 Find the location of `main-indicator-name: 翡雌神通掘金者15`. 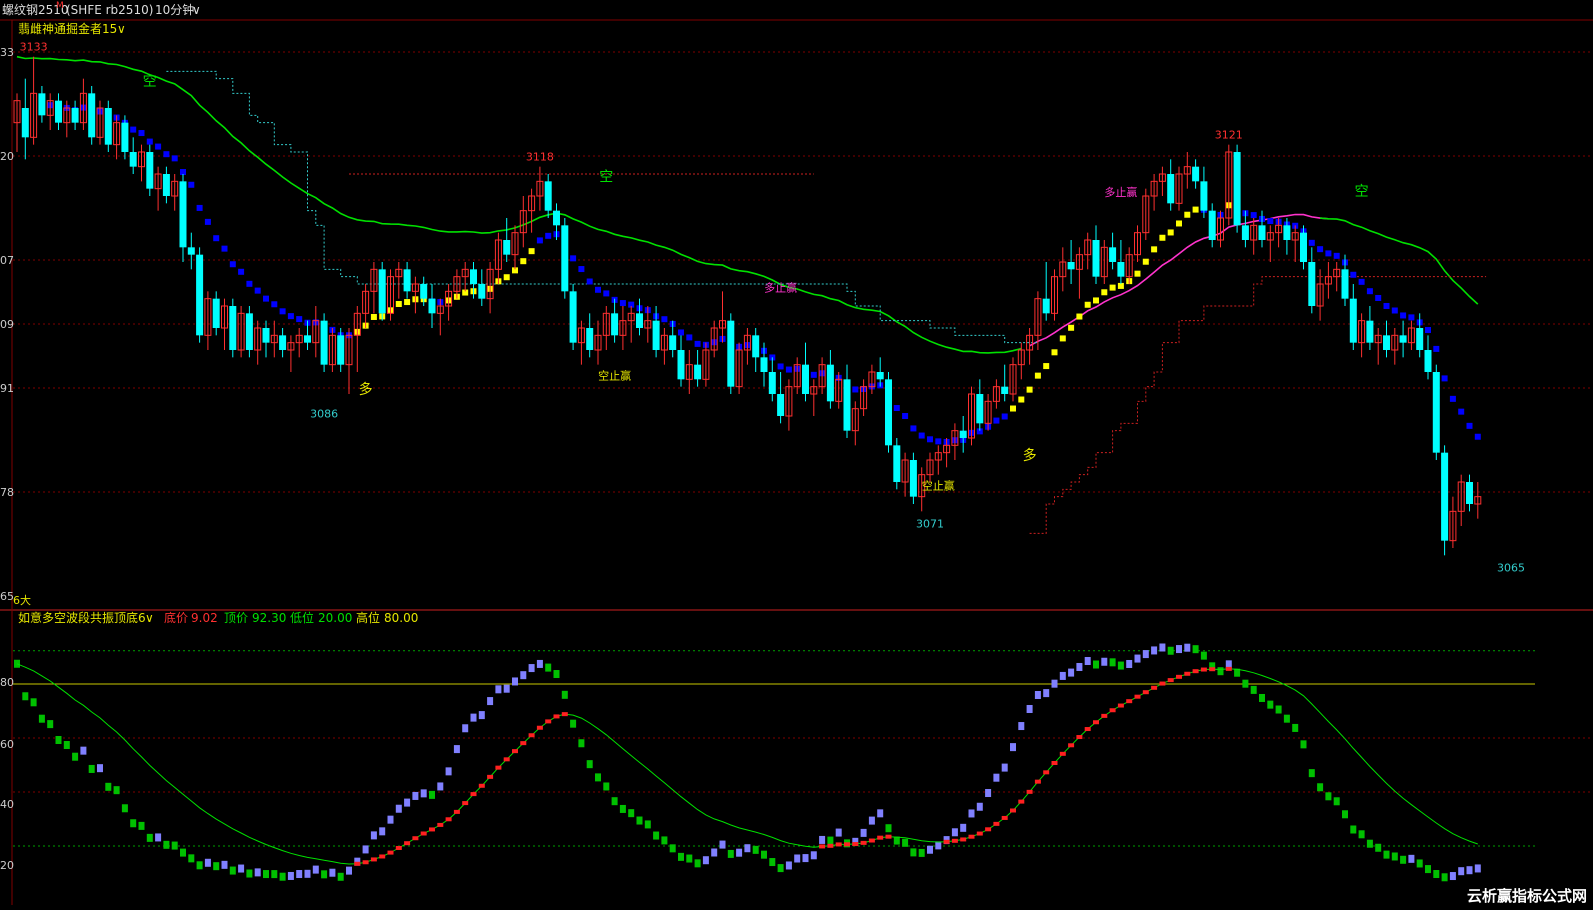

main-indicator-name: 翡雌神通掘金者15 is located at coordinates (67, 28).